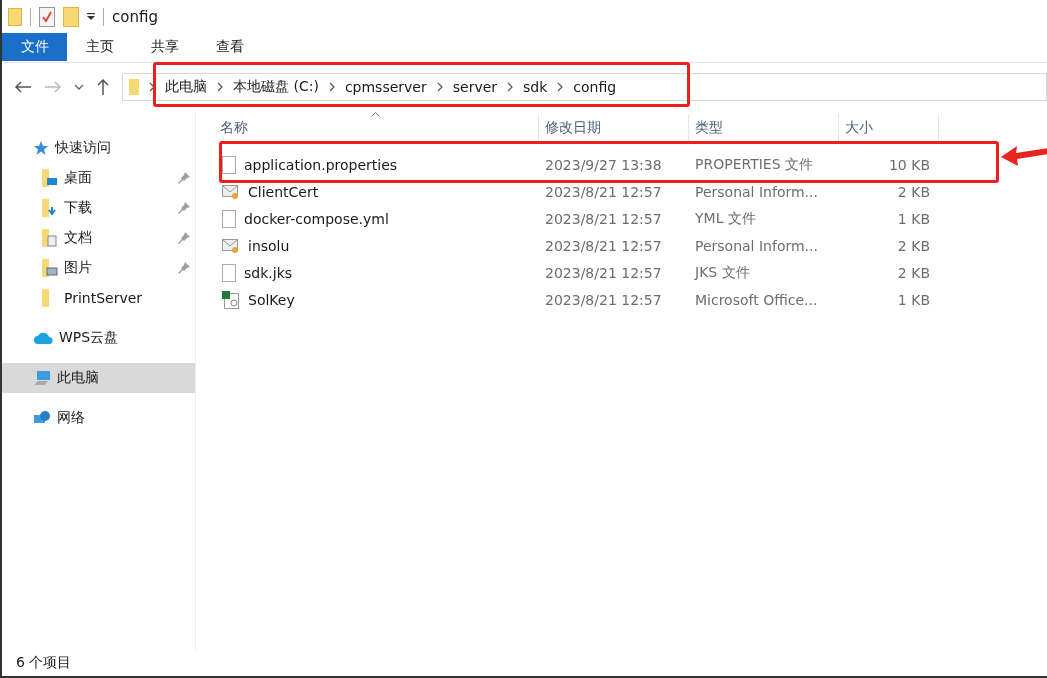 This screenshot has height=678, width=1047. What do you see at coordinates (603, 164) in the screenshot?
I see `date-cell-text: 2023/9/27 13:38` at bounding box center [603, 164].